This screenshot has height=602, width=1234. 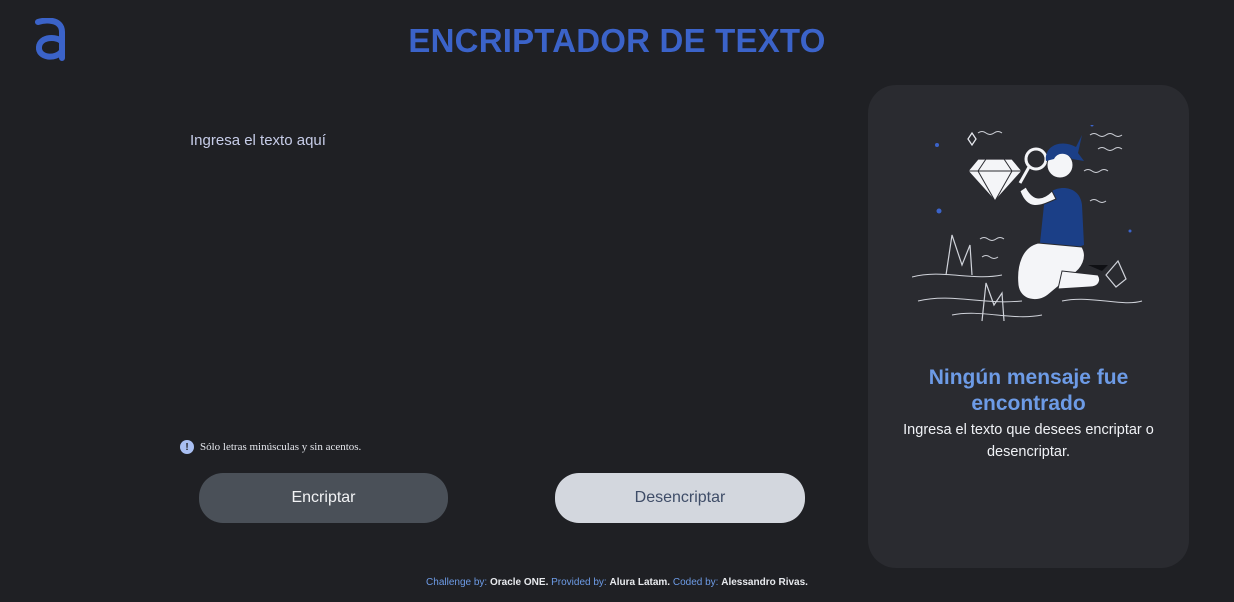 I want to click on page-title: ENCRIPTADOR DE TEXTO, so click(x=617, y=40).